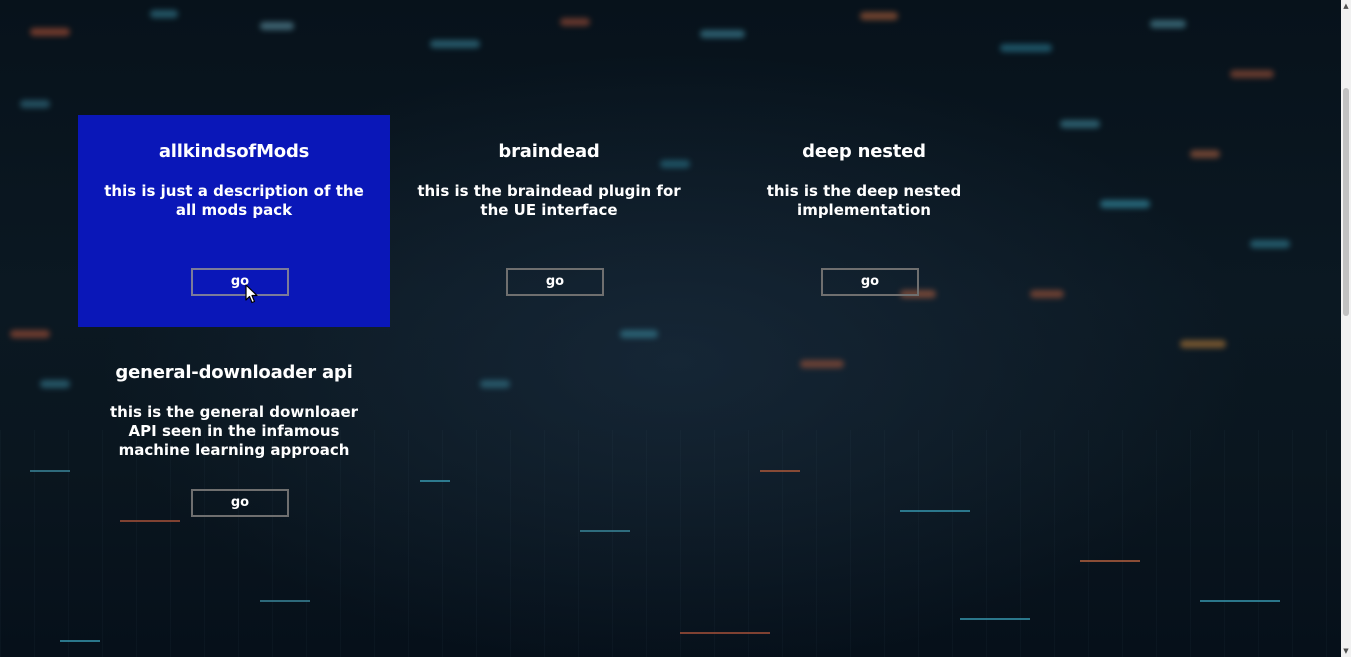  Describe the element at coordinates (251, 294) in the screenshot. I see `mouse-pointer-icon` at that location.